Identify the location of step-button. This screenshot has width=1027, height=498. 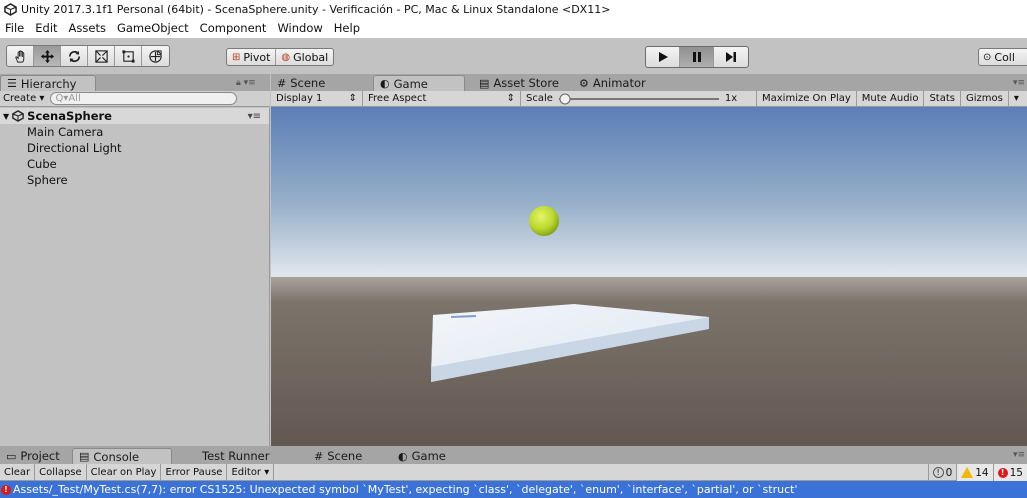
(731, 57).